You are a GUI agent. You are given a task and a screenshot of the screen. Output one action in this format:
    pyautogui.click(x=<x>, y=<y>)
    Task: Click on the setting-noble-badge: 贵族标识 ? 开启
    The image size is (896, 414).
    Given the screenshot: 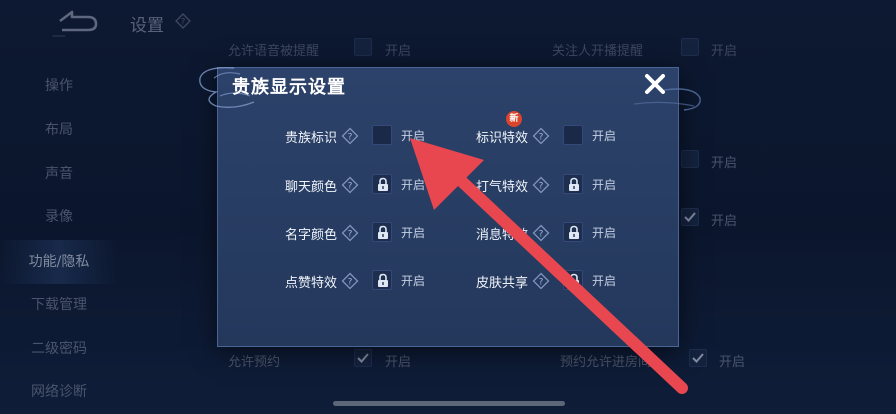 What is the action you would take?
    pyautogui.click(x=373, y=137)
    